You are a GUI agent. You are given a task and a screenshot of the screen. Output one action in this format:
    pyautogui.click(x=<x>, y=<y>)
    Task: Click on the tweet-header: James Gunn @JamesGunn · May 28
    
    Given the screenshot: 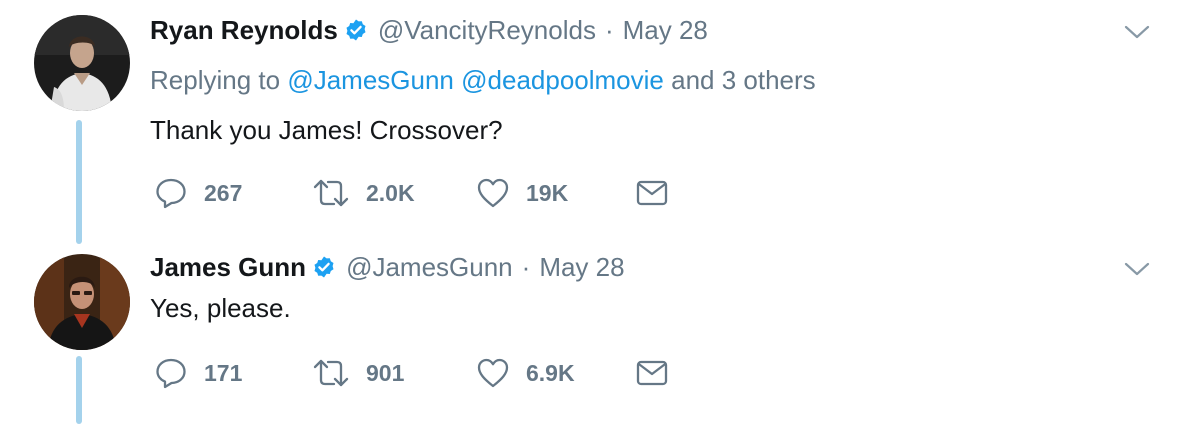 What is the action you would take?
    pyautogui.click(x=387, y=267)
    